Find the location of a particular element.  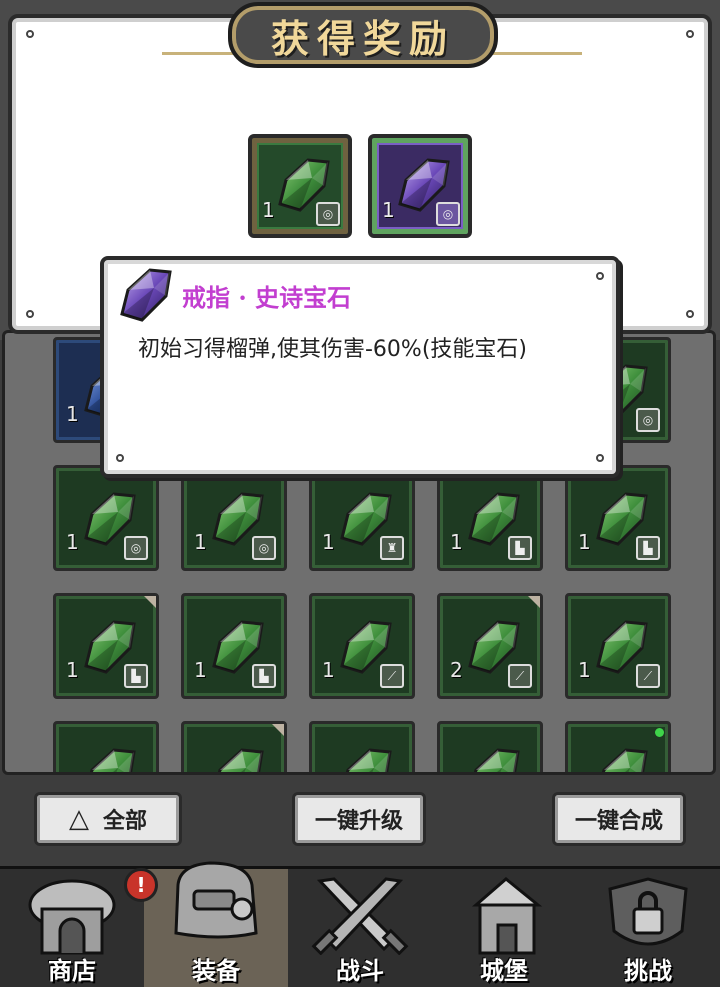

nav-challenge: 挑战 is located at coordinates (648, 928).